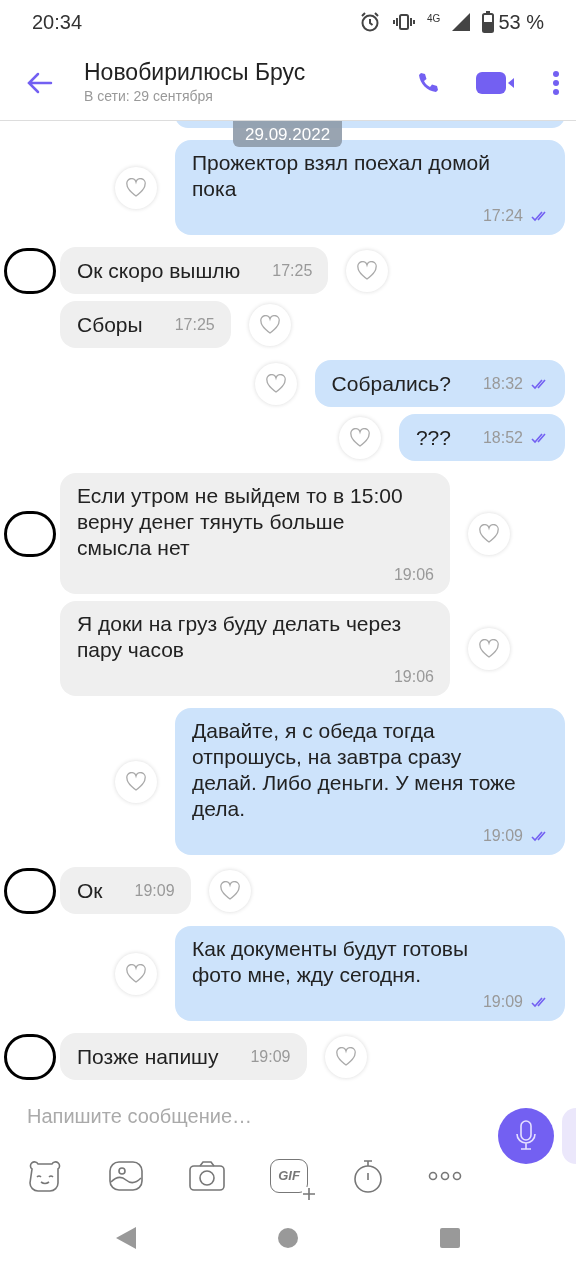 The image size is (576, 1280). What do you see at coordinates (148, 1057) in the screenshot?
I see `message-text: Позже напишу` at bounding box center [148, 1057].